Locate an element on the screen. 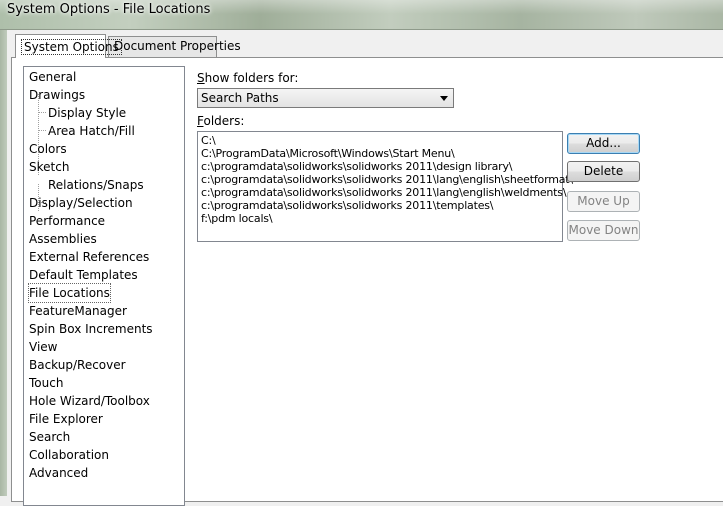 This screenshot has width=723, height=506. tree-item-drawings: Drawings is located at coordinates (57, 95).